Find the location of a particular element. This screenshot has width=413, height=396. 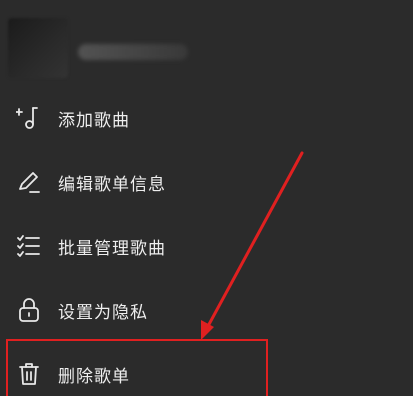

playlist-cover-thumbnail is located at coordinates (38, 48).